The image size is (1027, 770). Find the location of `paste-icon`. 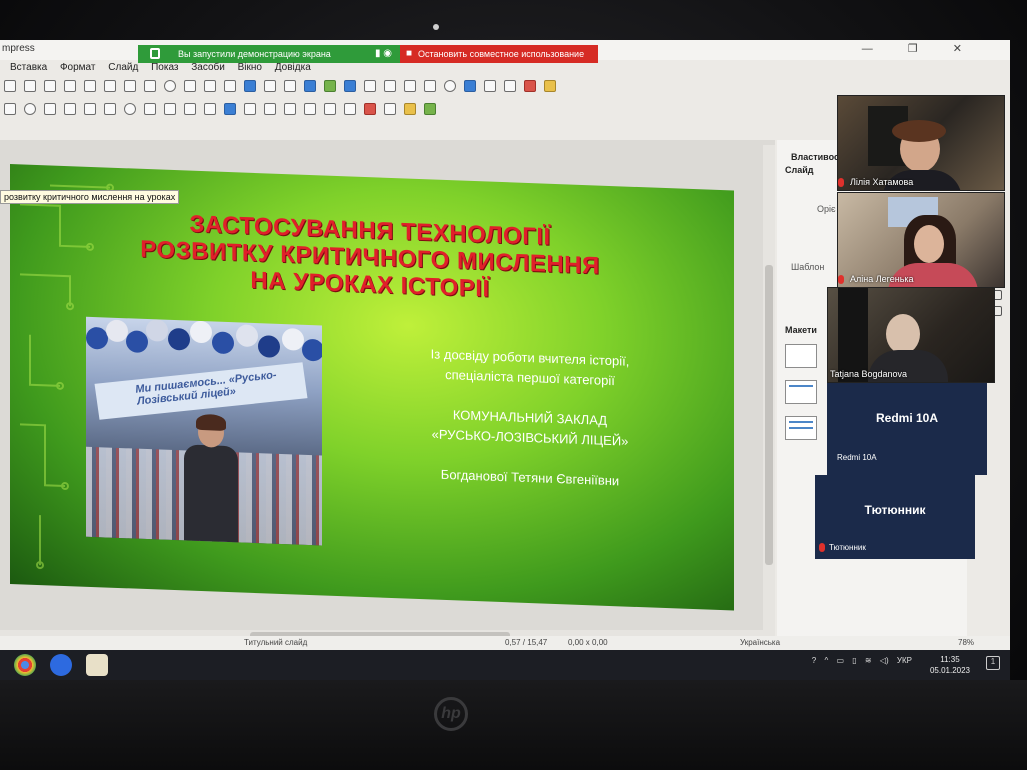

paste-icon is located at coordinates (70, 86).